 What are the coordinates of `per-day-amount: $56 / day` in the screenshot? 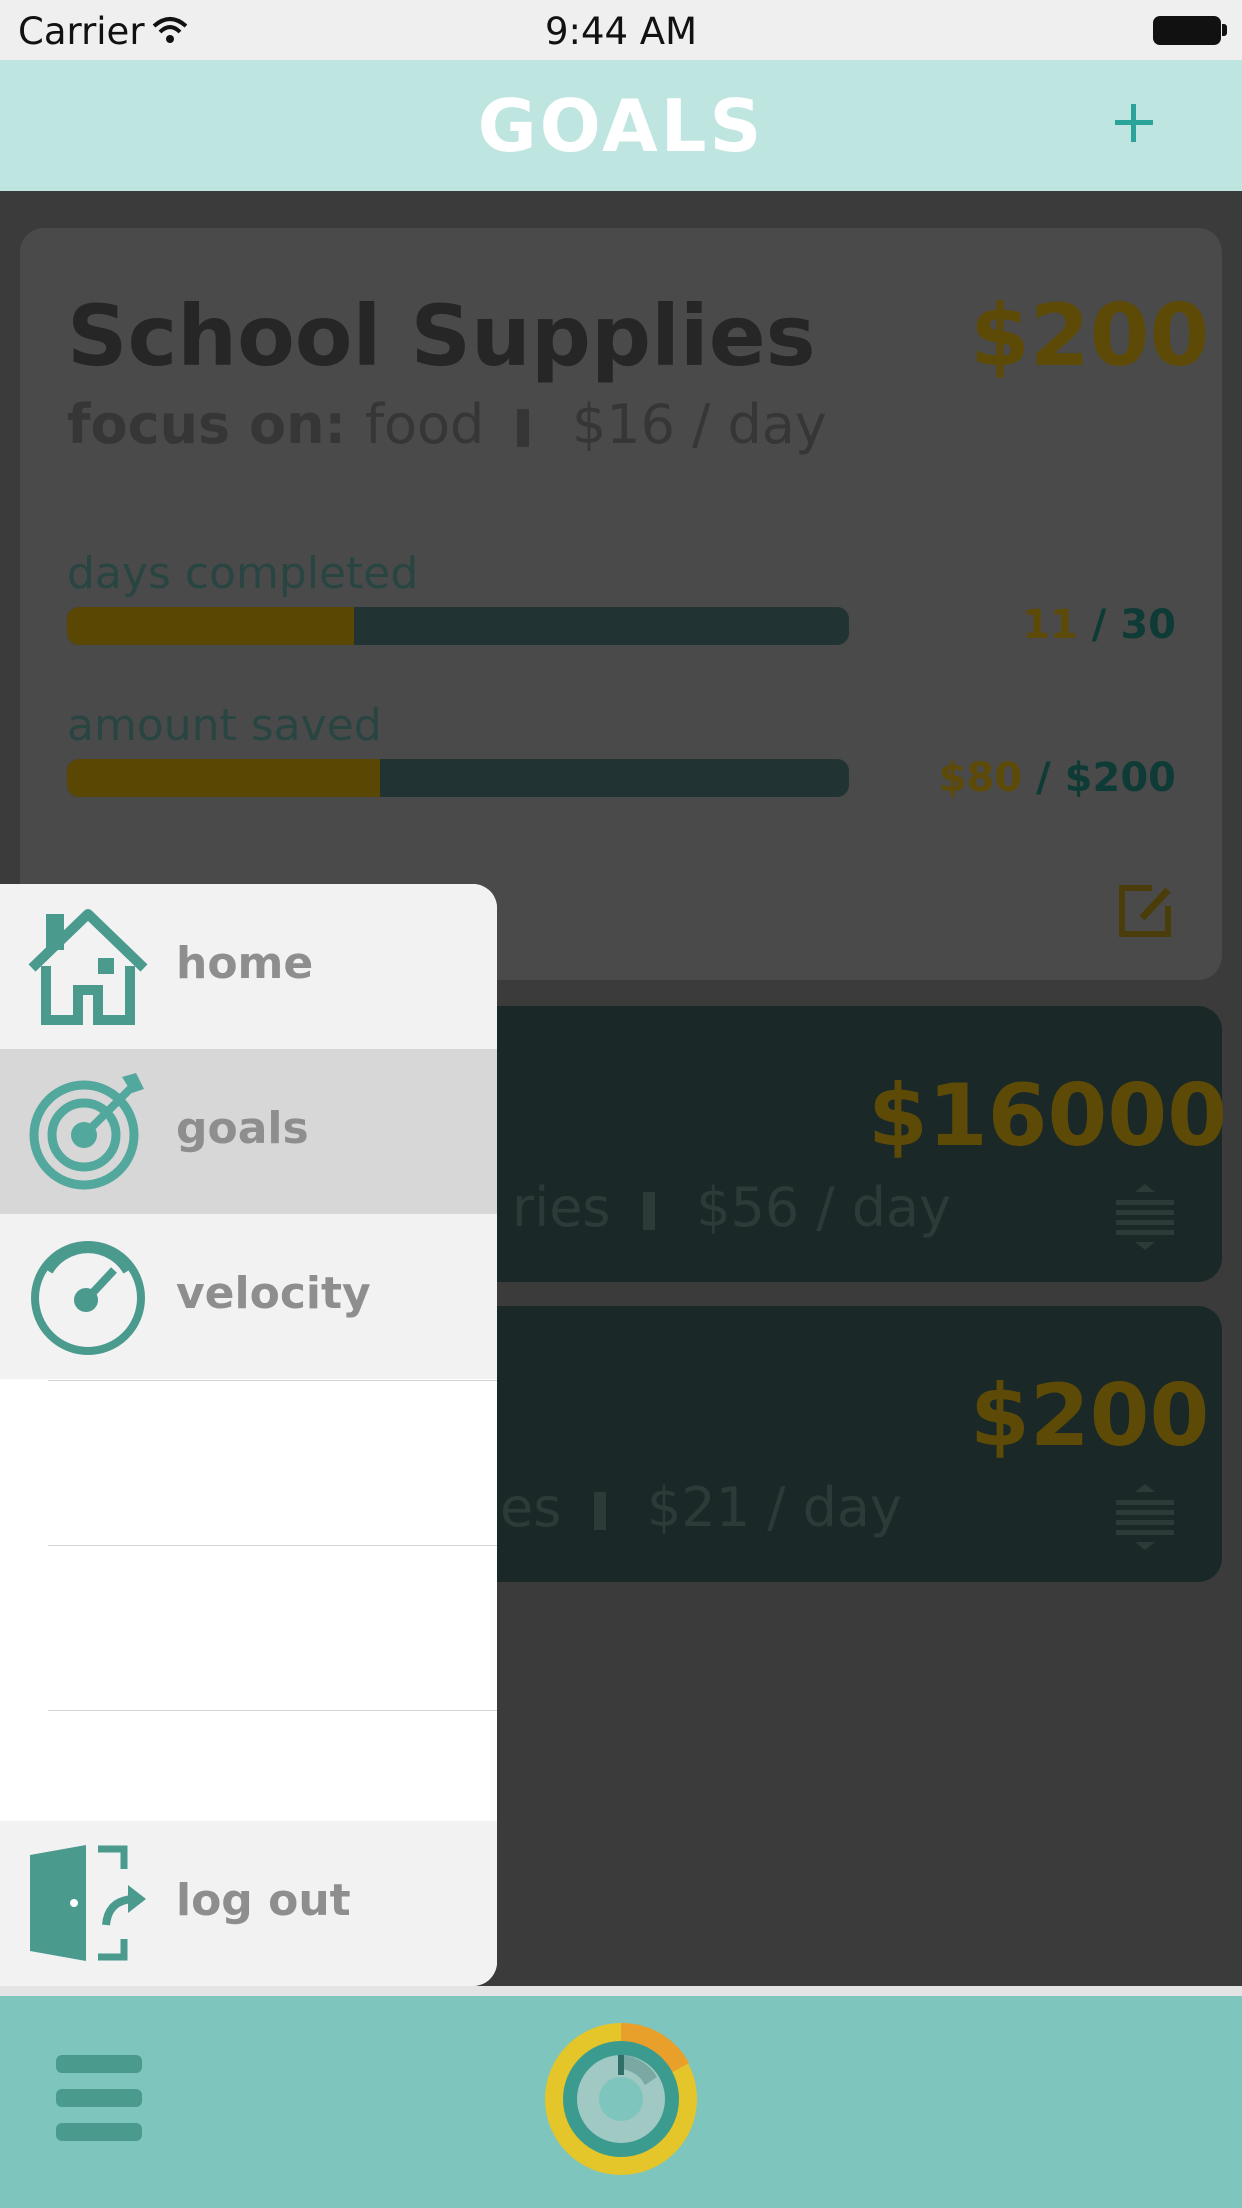 It's located at (824, 1207).